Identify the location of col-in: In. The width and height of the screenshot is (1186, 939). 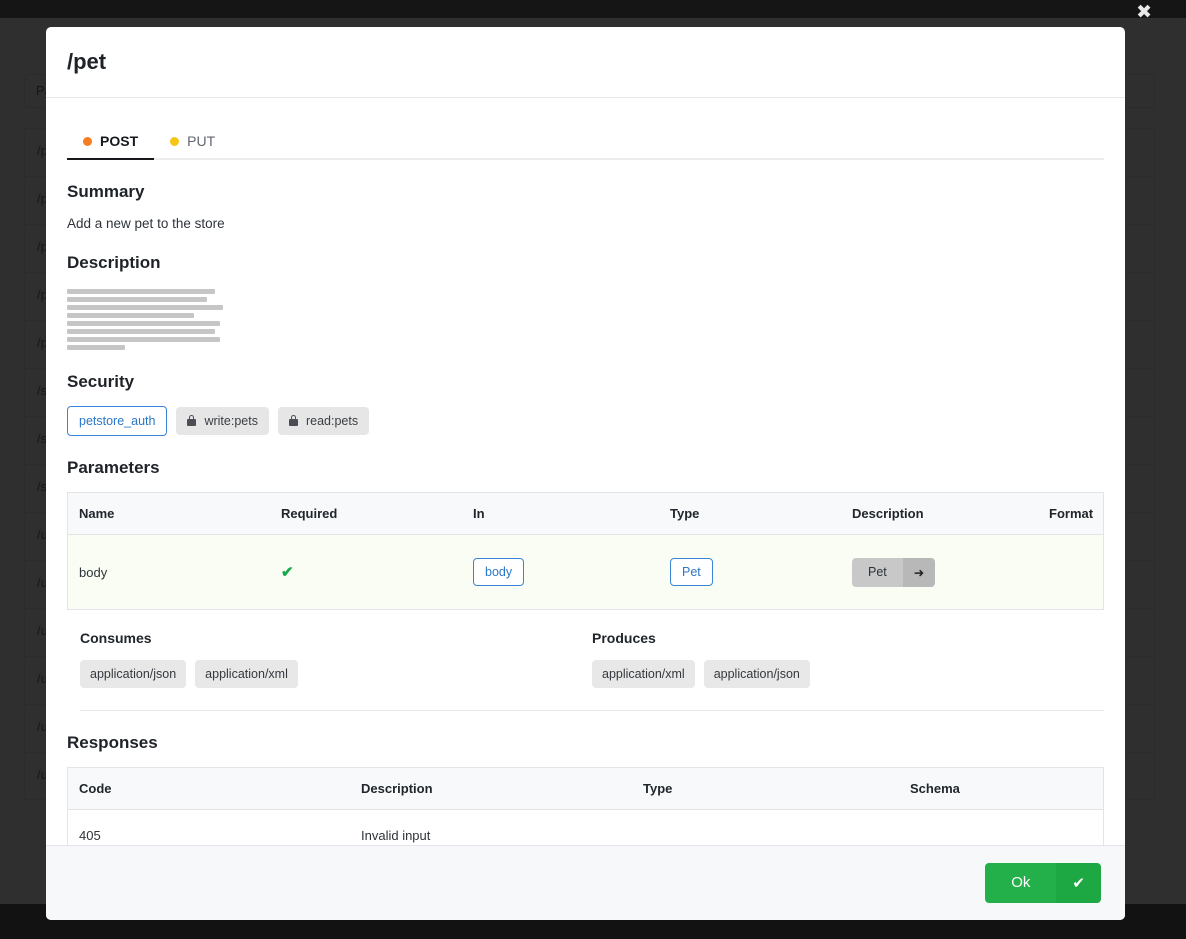
(560, 513).